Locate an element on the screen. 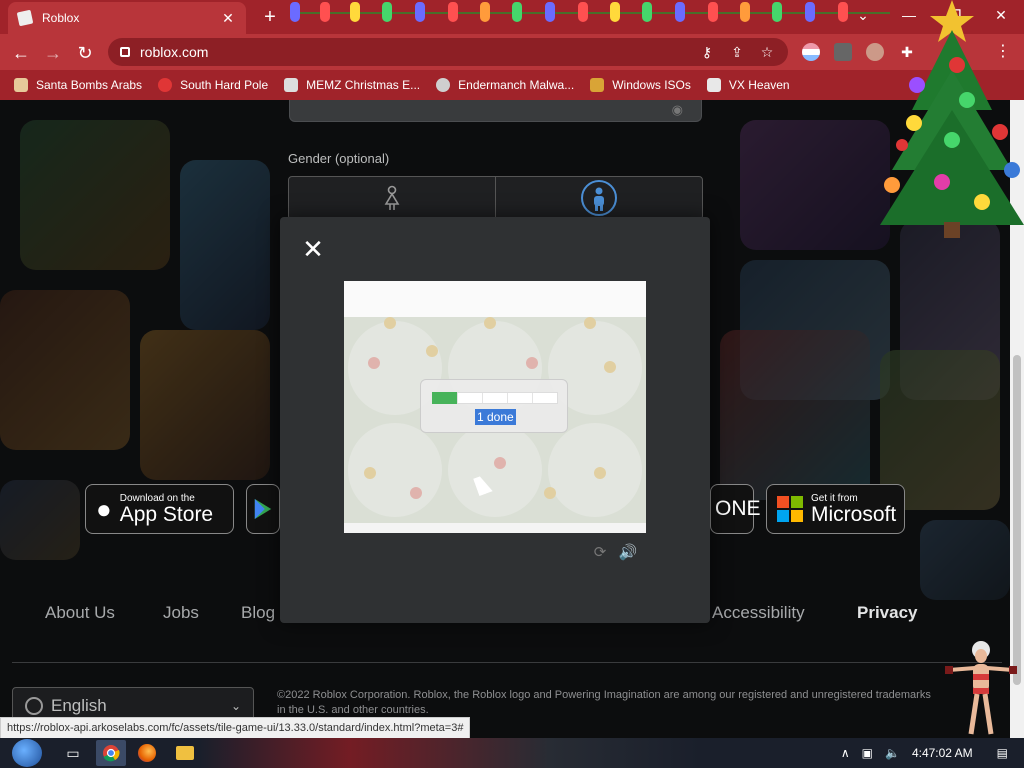 The image size is (1024, 768). chrome-taskbar-button is located at coordinates (111, 753).